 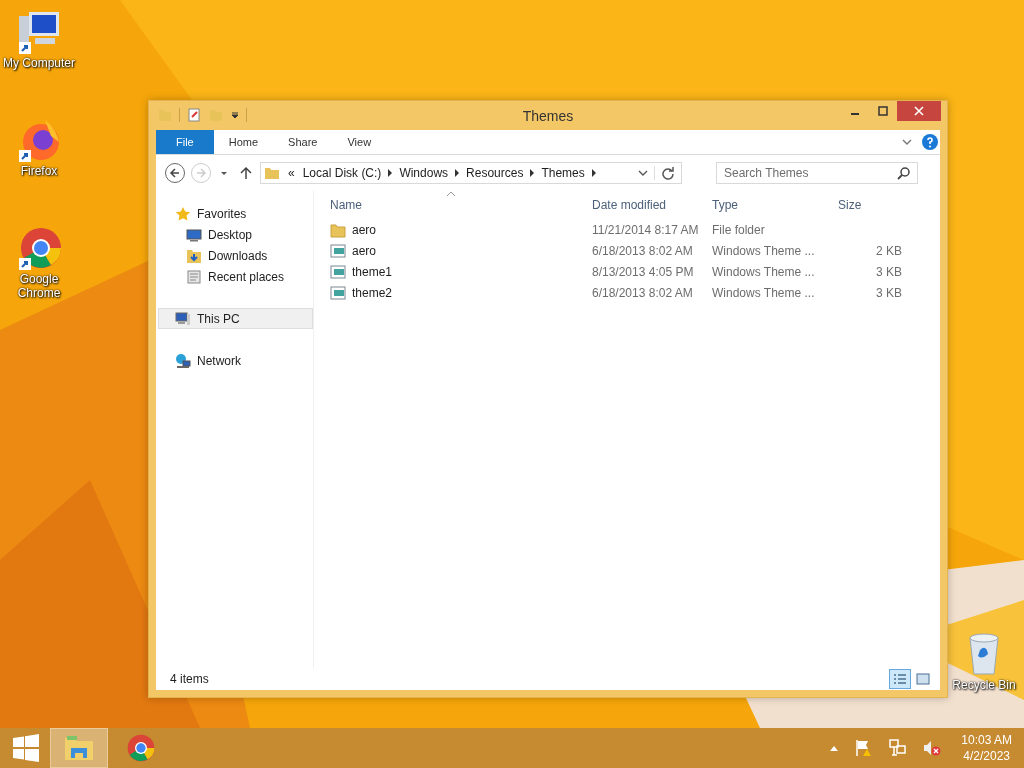 What do you see at coordinates (548, 116) in the screenshot?
I see `window-title: Themes` at bounding box center [548, 116].